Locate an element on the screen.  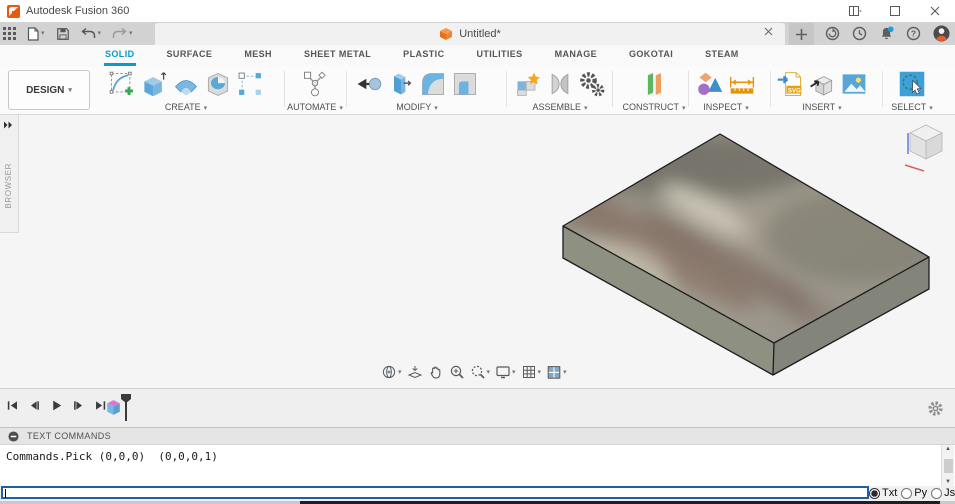
zoom-window-icon is located at coordinates (480, 372).